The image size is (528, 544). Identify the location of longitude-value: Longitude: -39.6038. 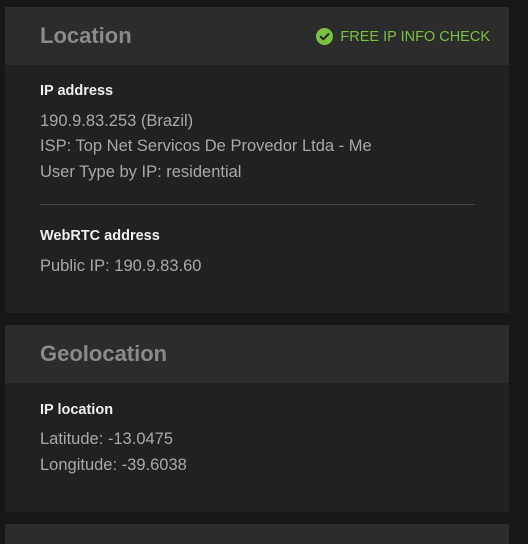
(113, 465).